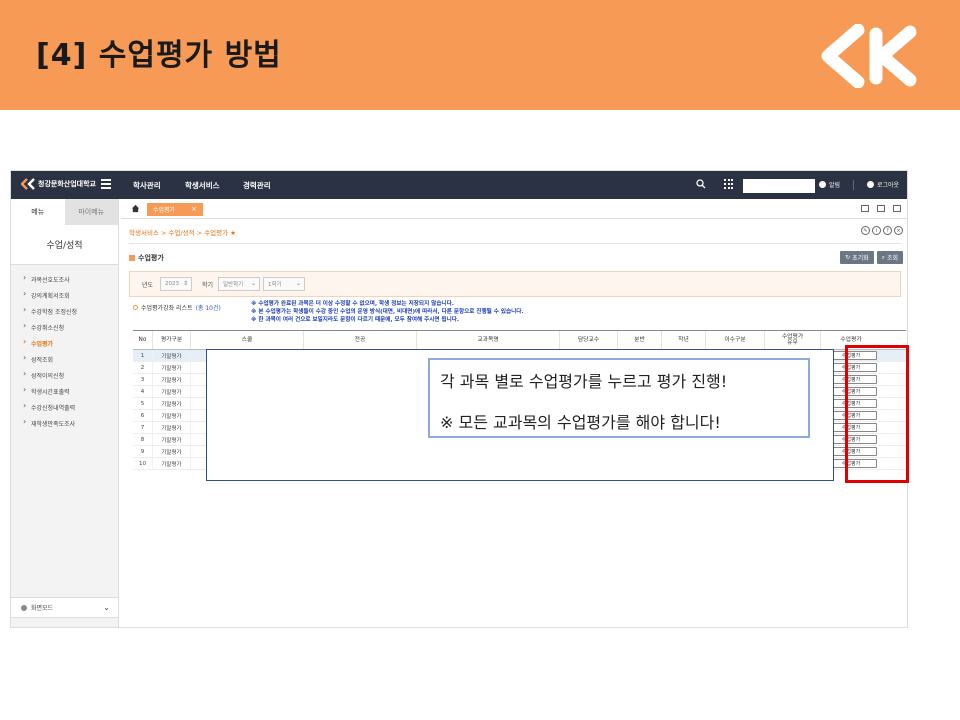 This screenshot has width=960, height=720. What do you see at coordinates (64, 245) in the screenshot?
I see `sidebar-heading: 수업/성적` at bounding box center [64, 245].